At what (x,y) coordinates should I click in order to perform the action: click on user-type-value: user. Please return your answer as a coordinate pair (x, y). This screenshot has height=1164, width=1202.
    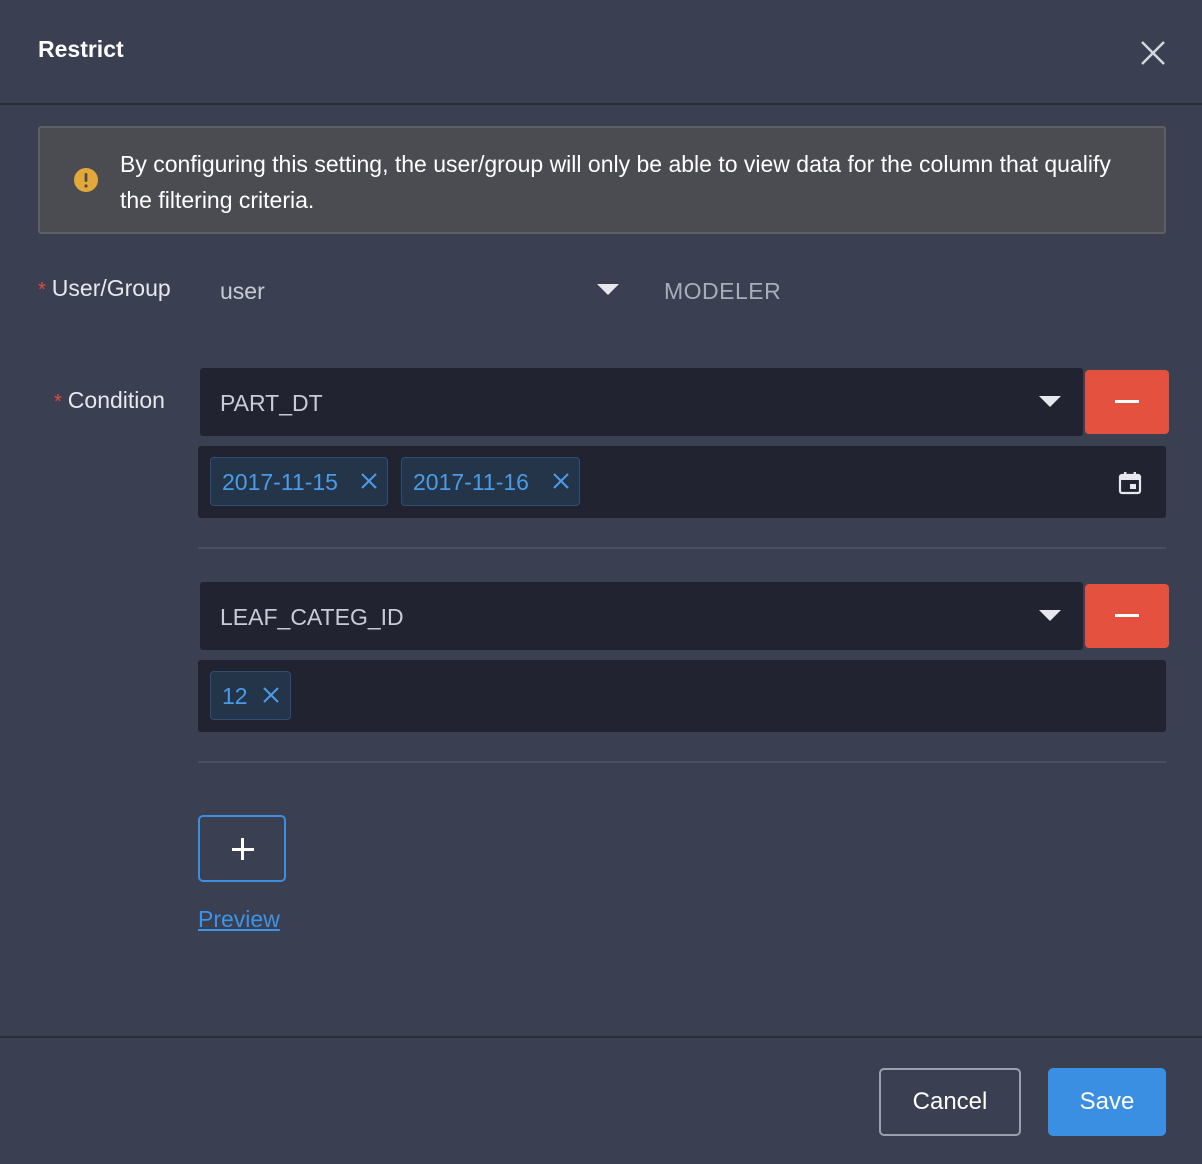
    Looking at the image, I should click on (242, 291).